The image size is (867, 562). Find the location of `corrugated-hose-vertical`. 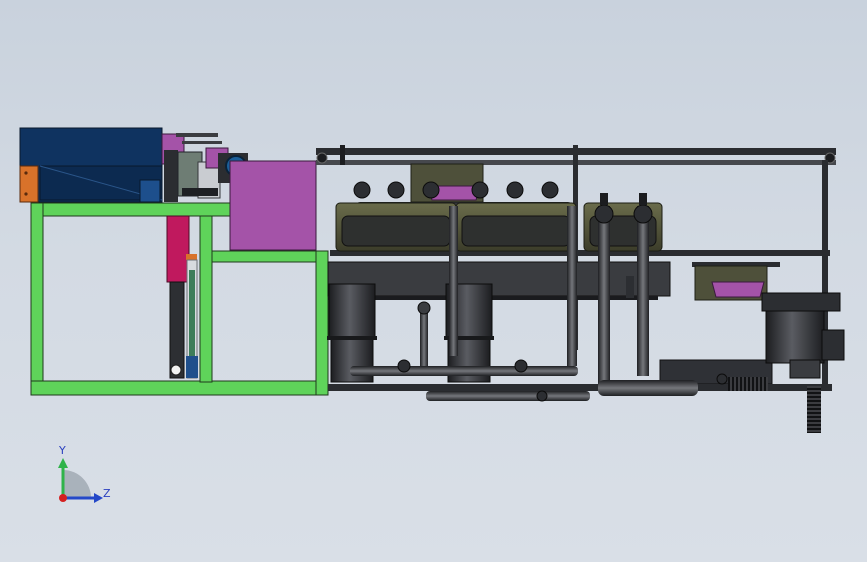

corrugated-hose-vertical is located at coordinates (814, 409).